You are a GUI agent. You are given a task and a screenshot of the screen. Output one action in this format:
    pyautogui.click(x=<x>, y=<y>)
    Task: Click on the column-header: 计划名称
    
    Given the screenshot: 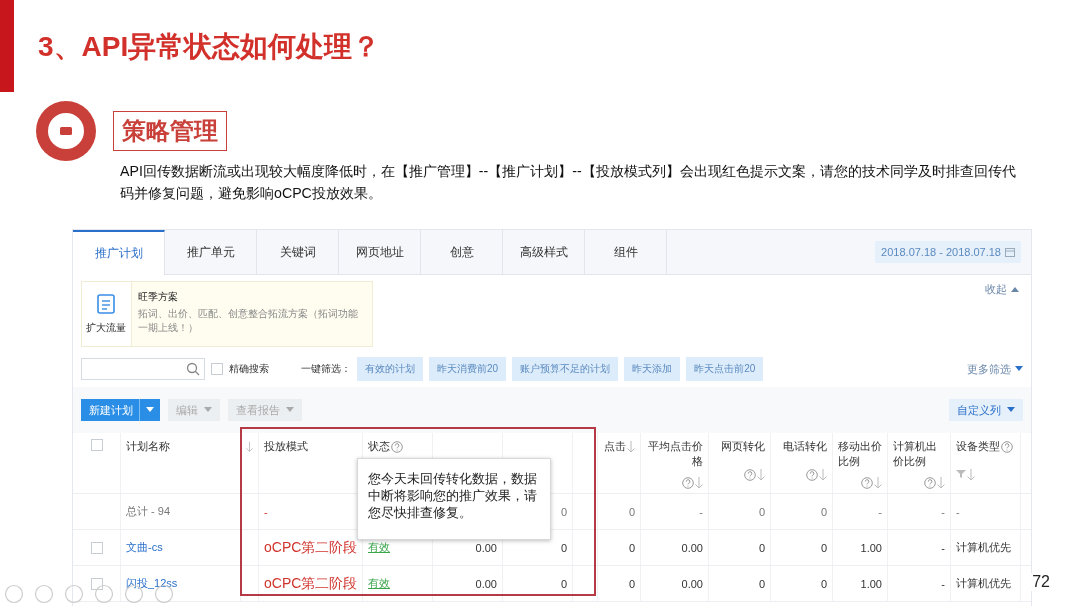 What is the action you would take?
    pyautogui.click(x=148, y=446)
    